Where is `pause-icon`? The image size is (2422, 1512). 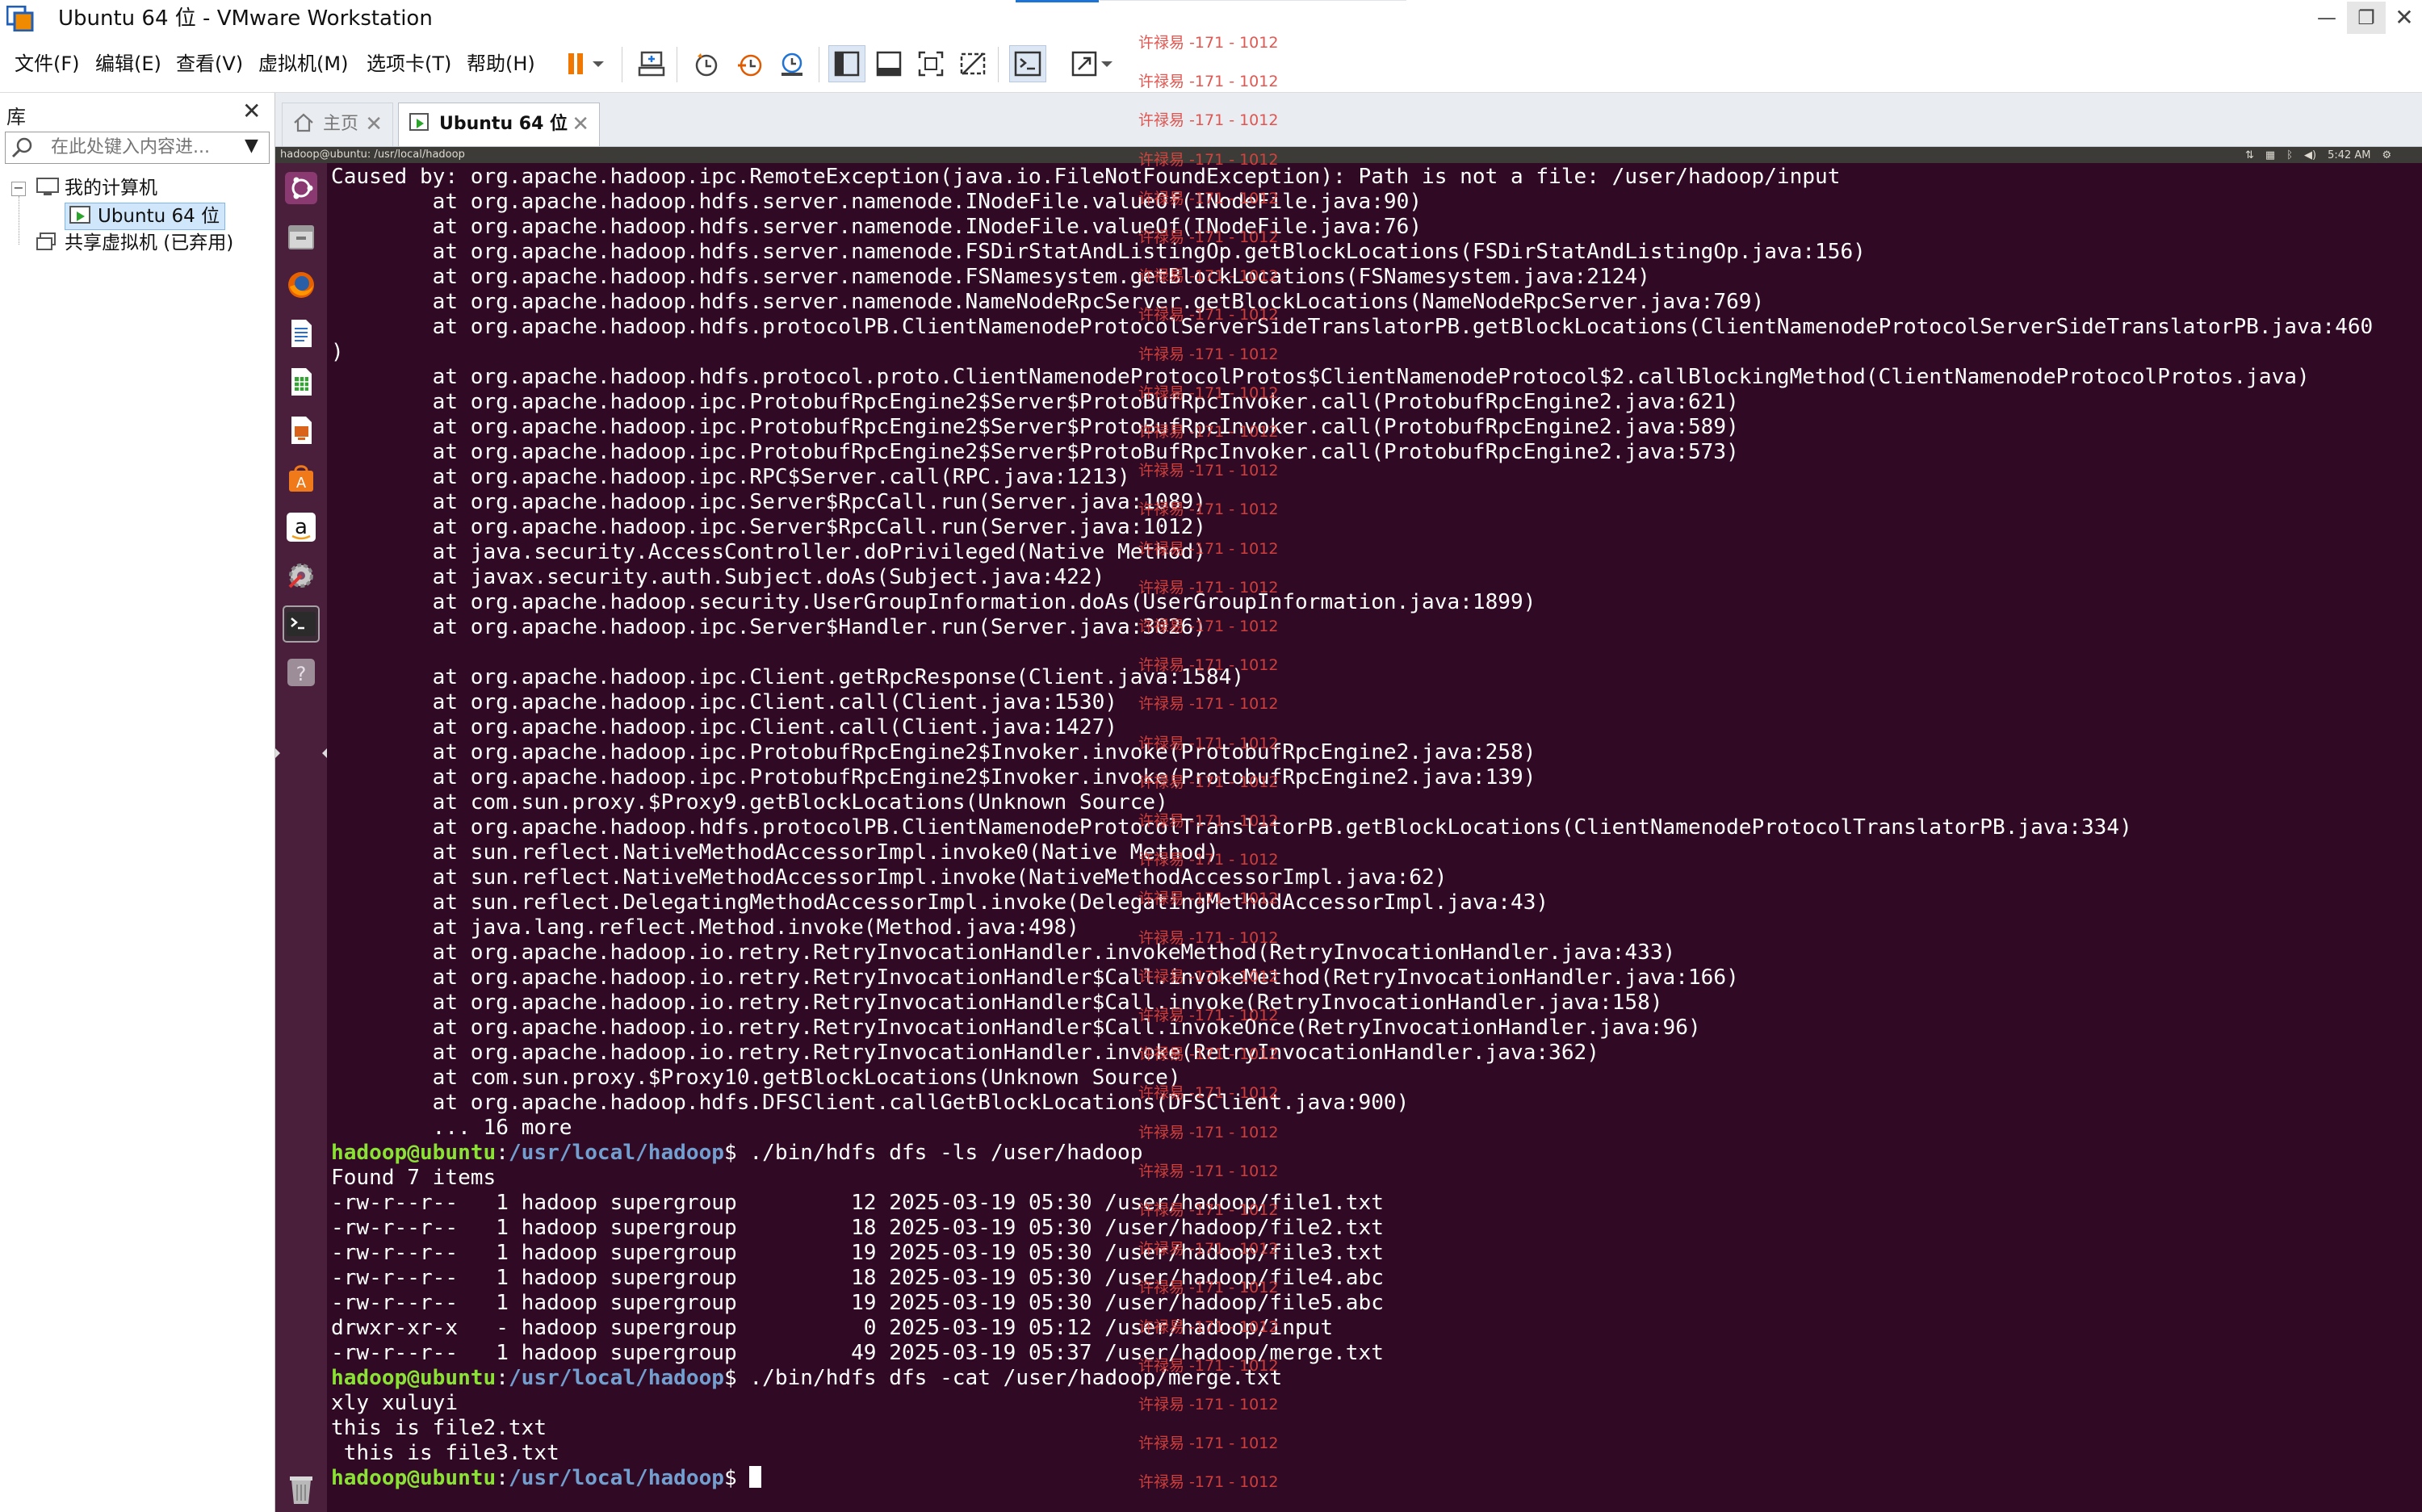
pause-icon is located at coordinates (575, 63).